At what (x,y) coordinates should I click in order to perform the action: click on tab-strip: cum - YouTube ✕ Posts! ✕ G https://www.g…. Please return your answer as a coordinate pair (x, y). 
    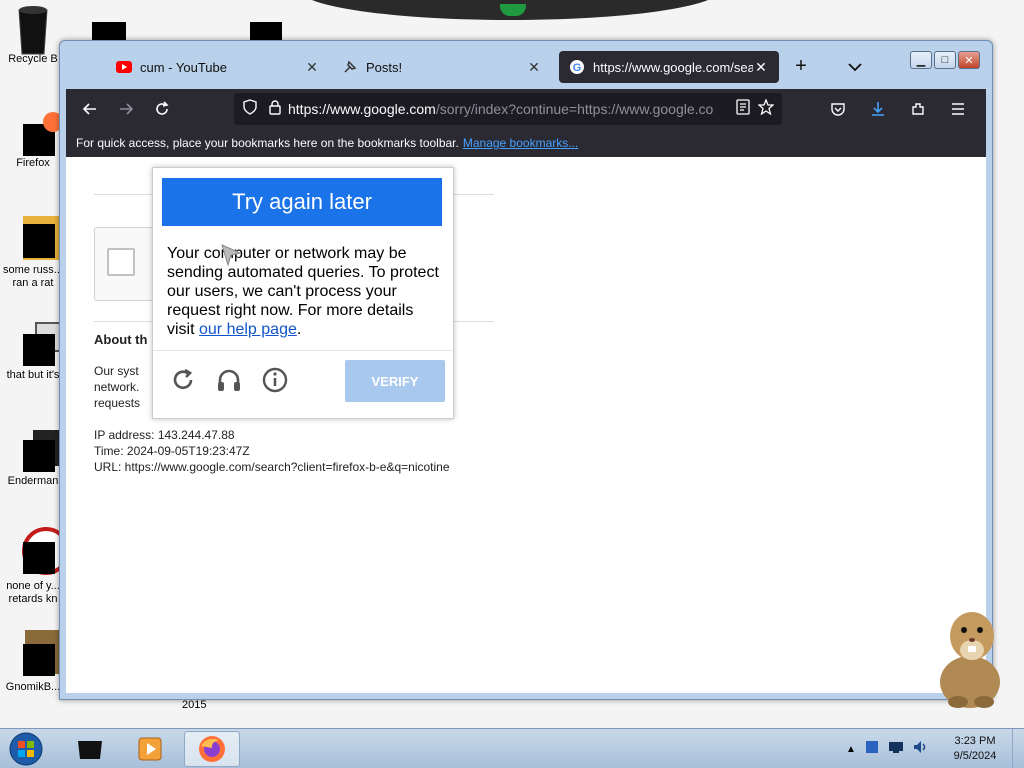
    Looking at the image, I should click on (526, 67).